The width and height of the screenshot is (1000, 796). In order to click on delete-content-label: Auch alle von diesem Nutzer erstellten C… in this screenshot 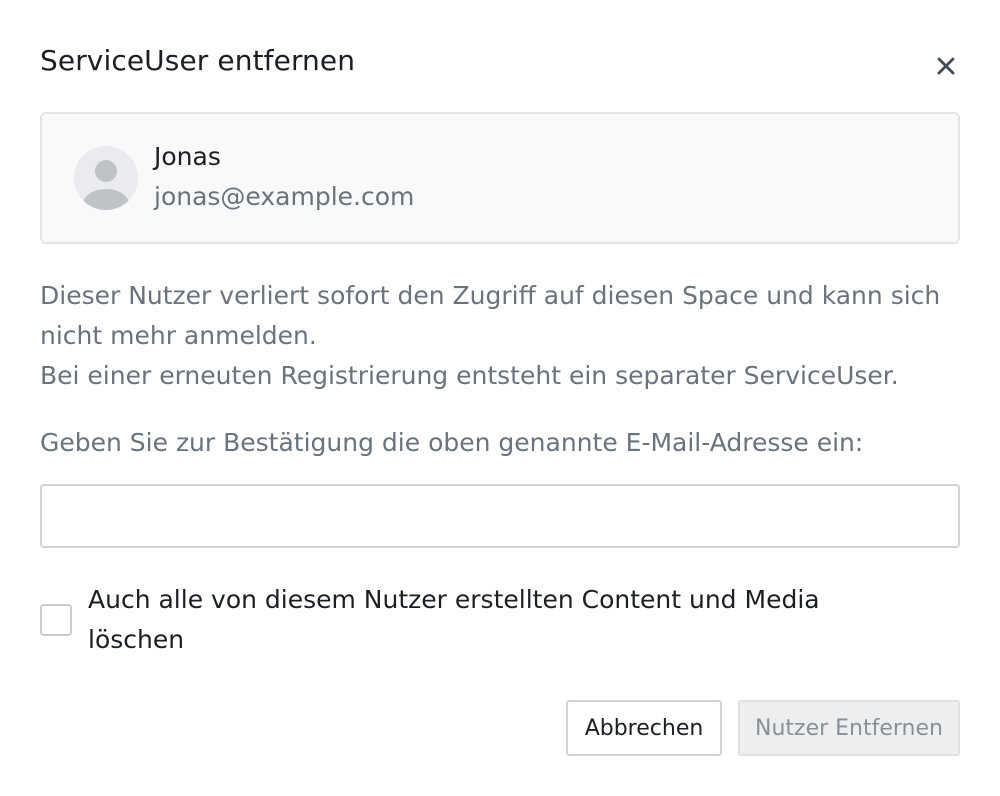, I will do `click(488, 620)`.